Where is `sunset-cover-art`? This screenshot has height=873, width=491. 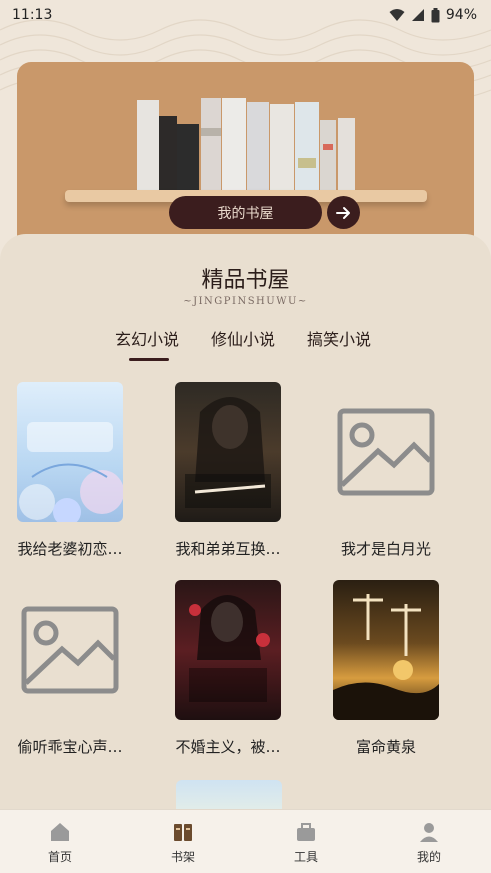
sunset-cover-art is located at coordinates (386, 657).